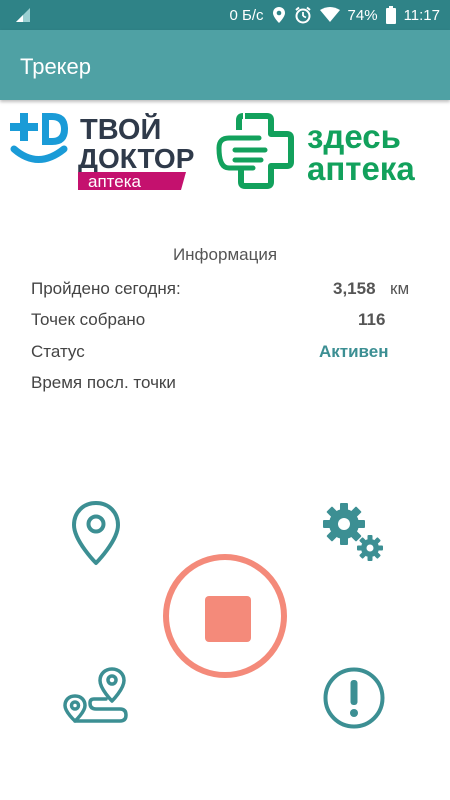 This screenshot has width=450, height=800. Describe the element at coordinates (115, 181) in the screenshot. I see `logo-left-badge: аптека` at that location.